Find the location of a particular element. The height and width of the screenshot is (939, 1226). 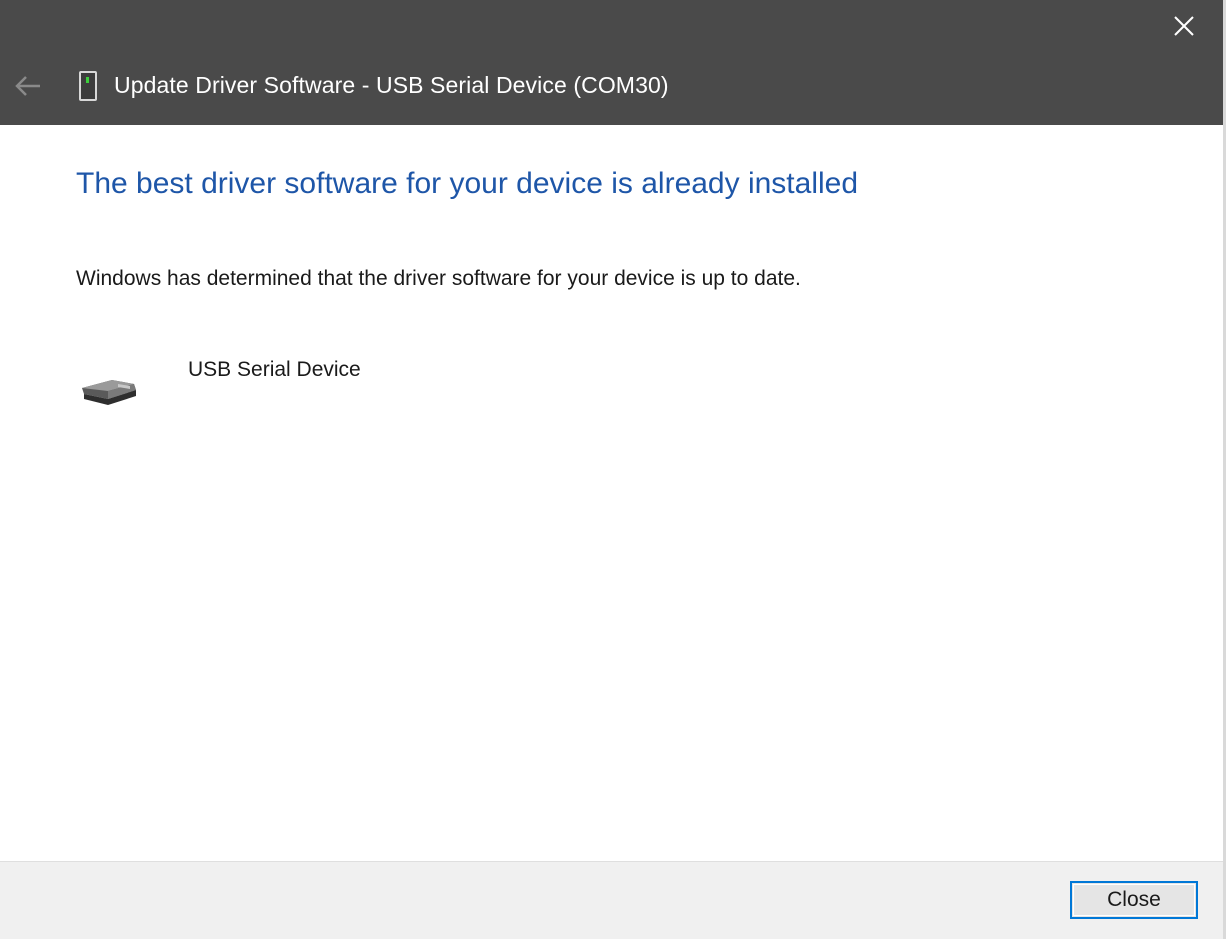

back-arrow-icon is located at coordinates (28, 86).